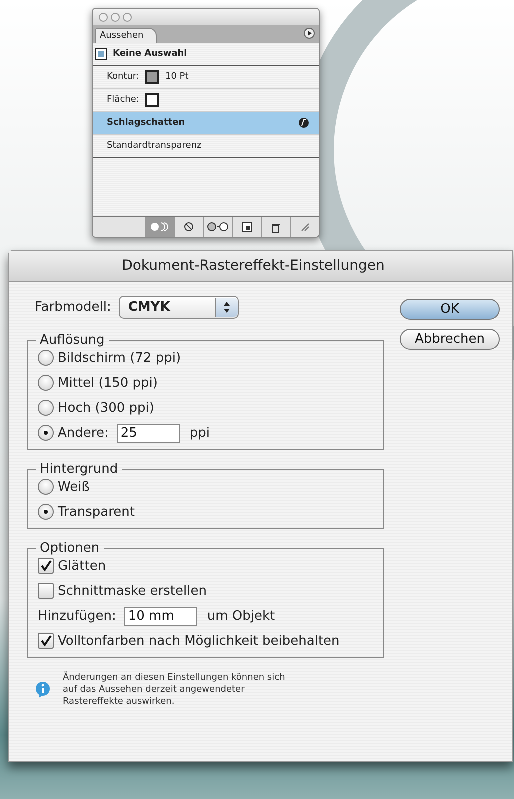  I want to click on unit-label: ppi, so click(200, 433).